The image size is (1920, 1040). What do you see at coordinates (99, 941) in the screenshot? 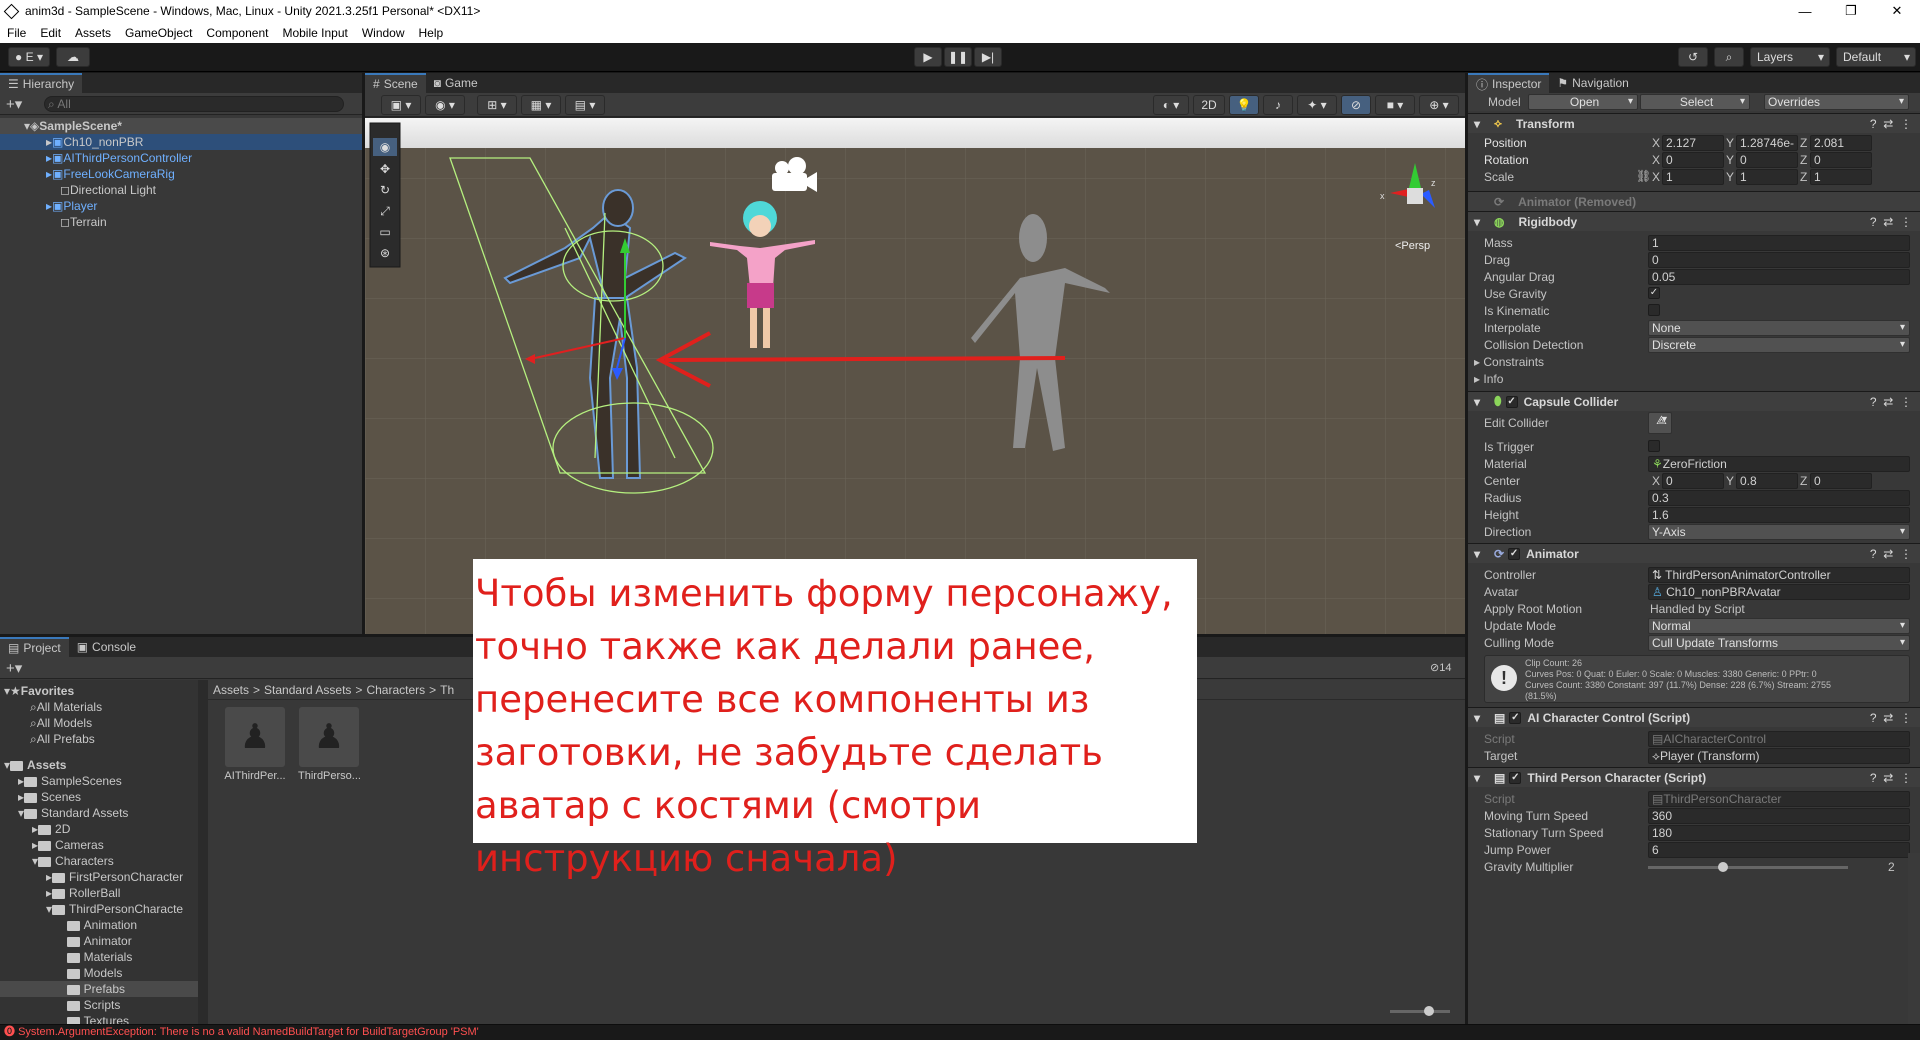
I see `folder-item: Animator` at bounding box center [99, 941].